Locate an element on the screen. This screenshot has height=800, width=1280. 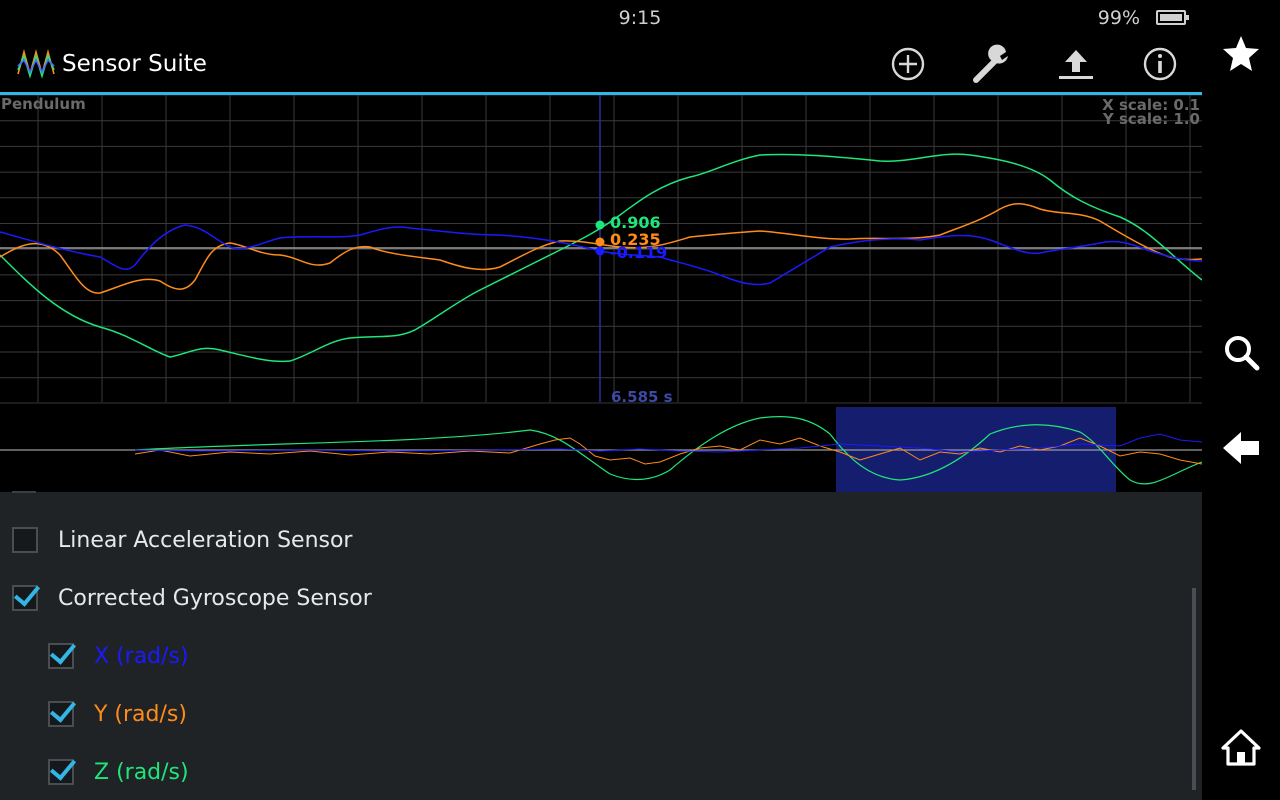
axis-x-label: X (rad/s) is located at coordinates (141, 656).